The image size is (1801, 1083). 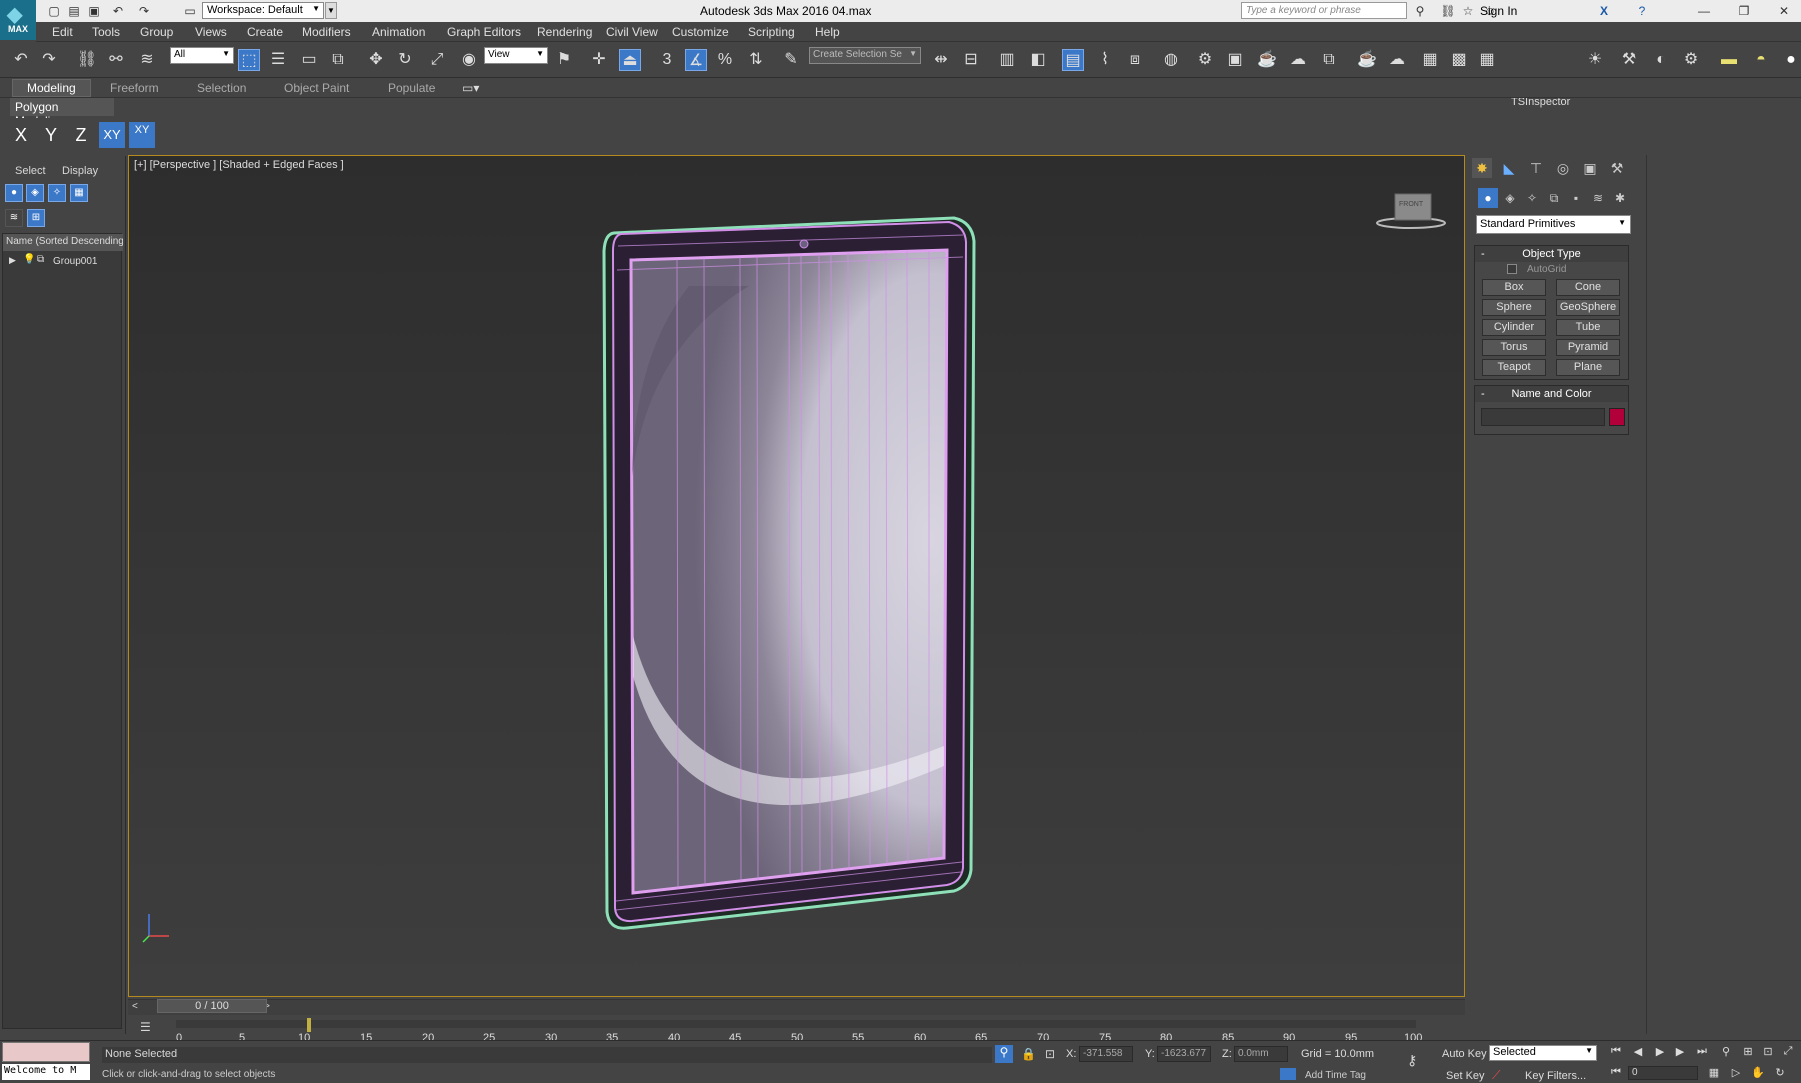 I want to click on play-icon: ▶, so click(x=1660, y=1053).